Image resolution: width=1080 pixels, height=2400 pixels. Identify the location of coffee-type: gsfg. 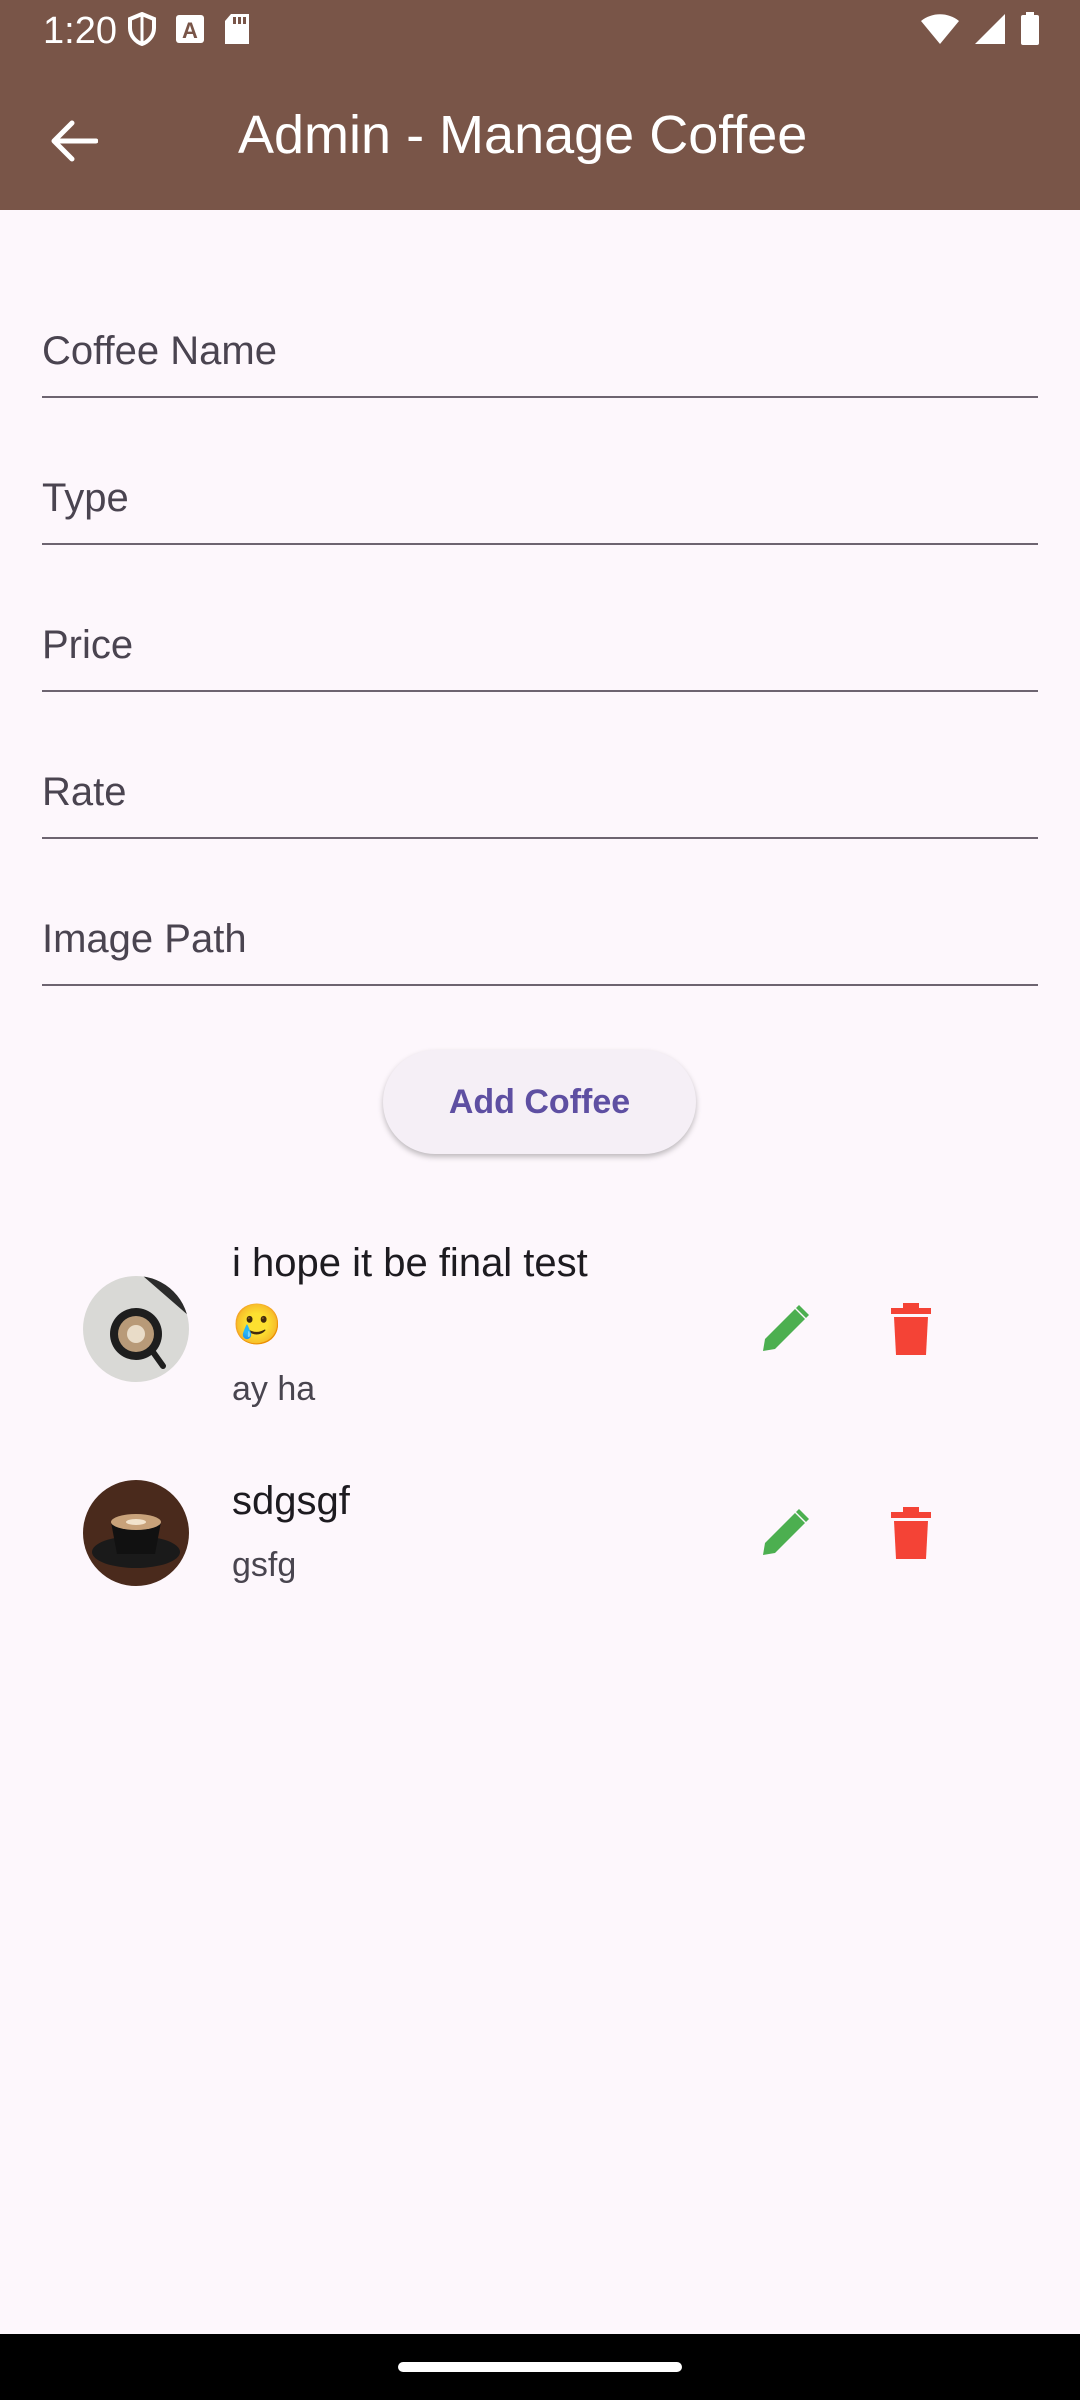
(264, 1565).